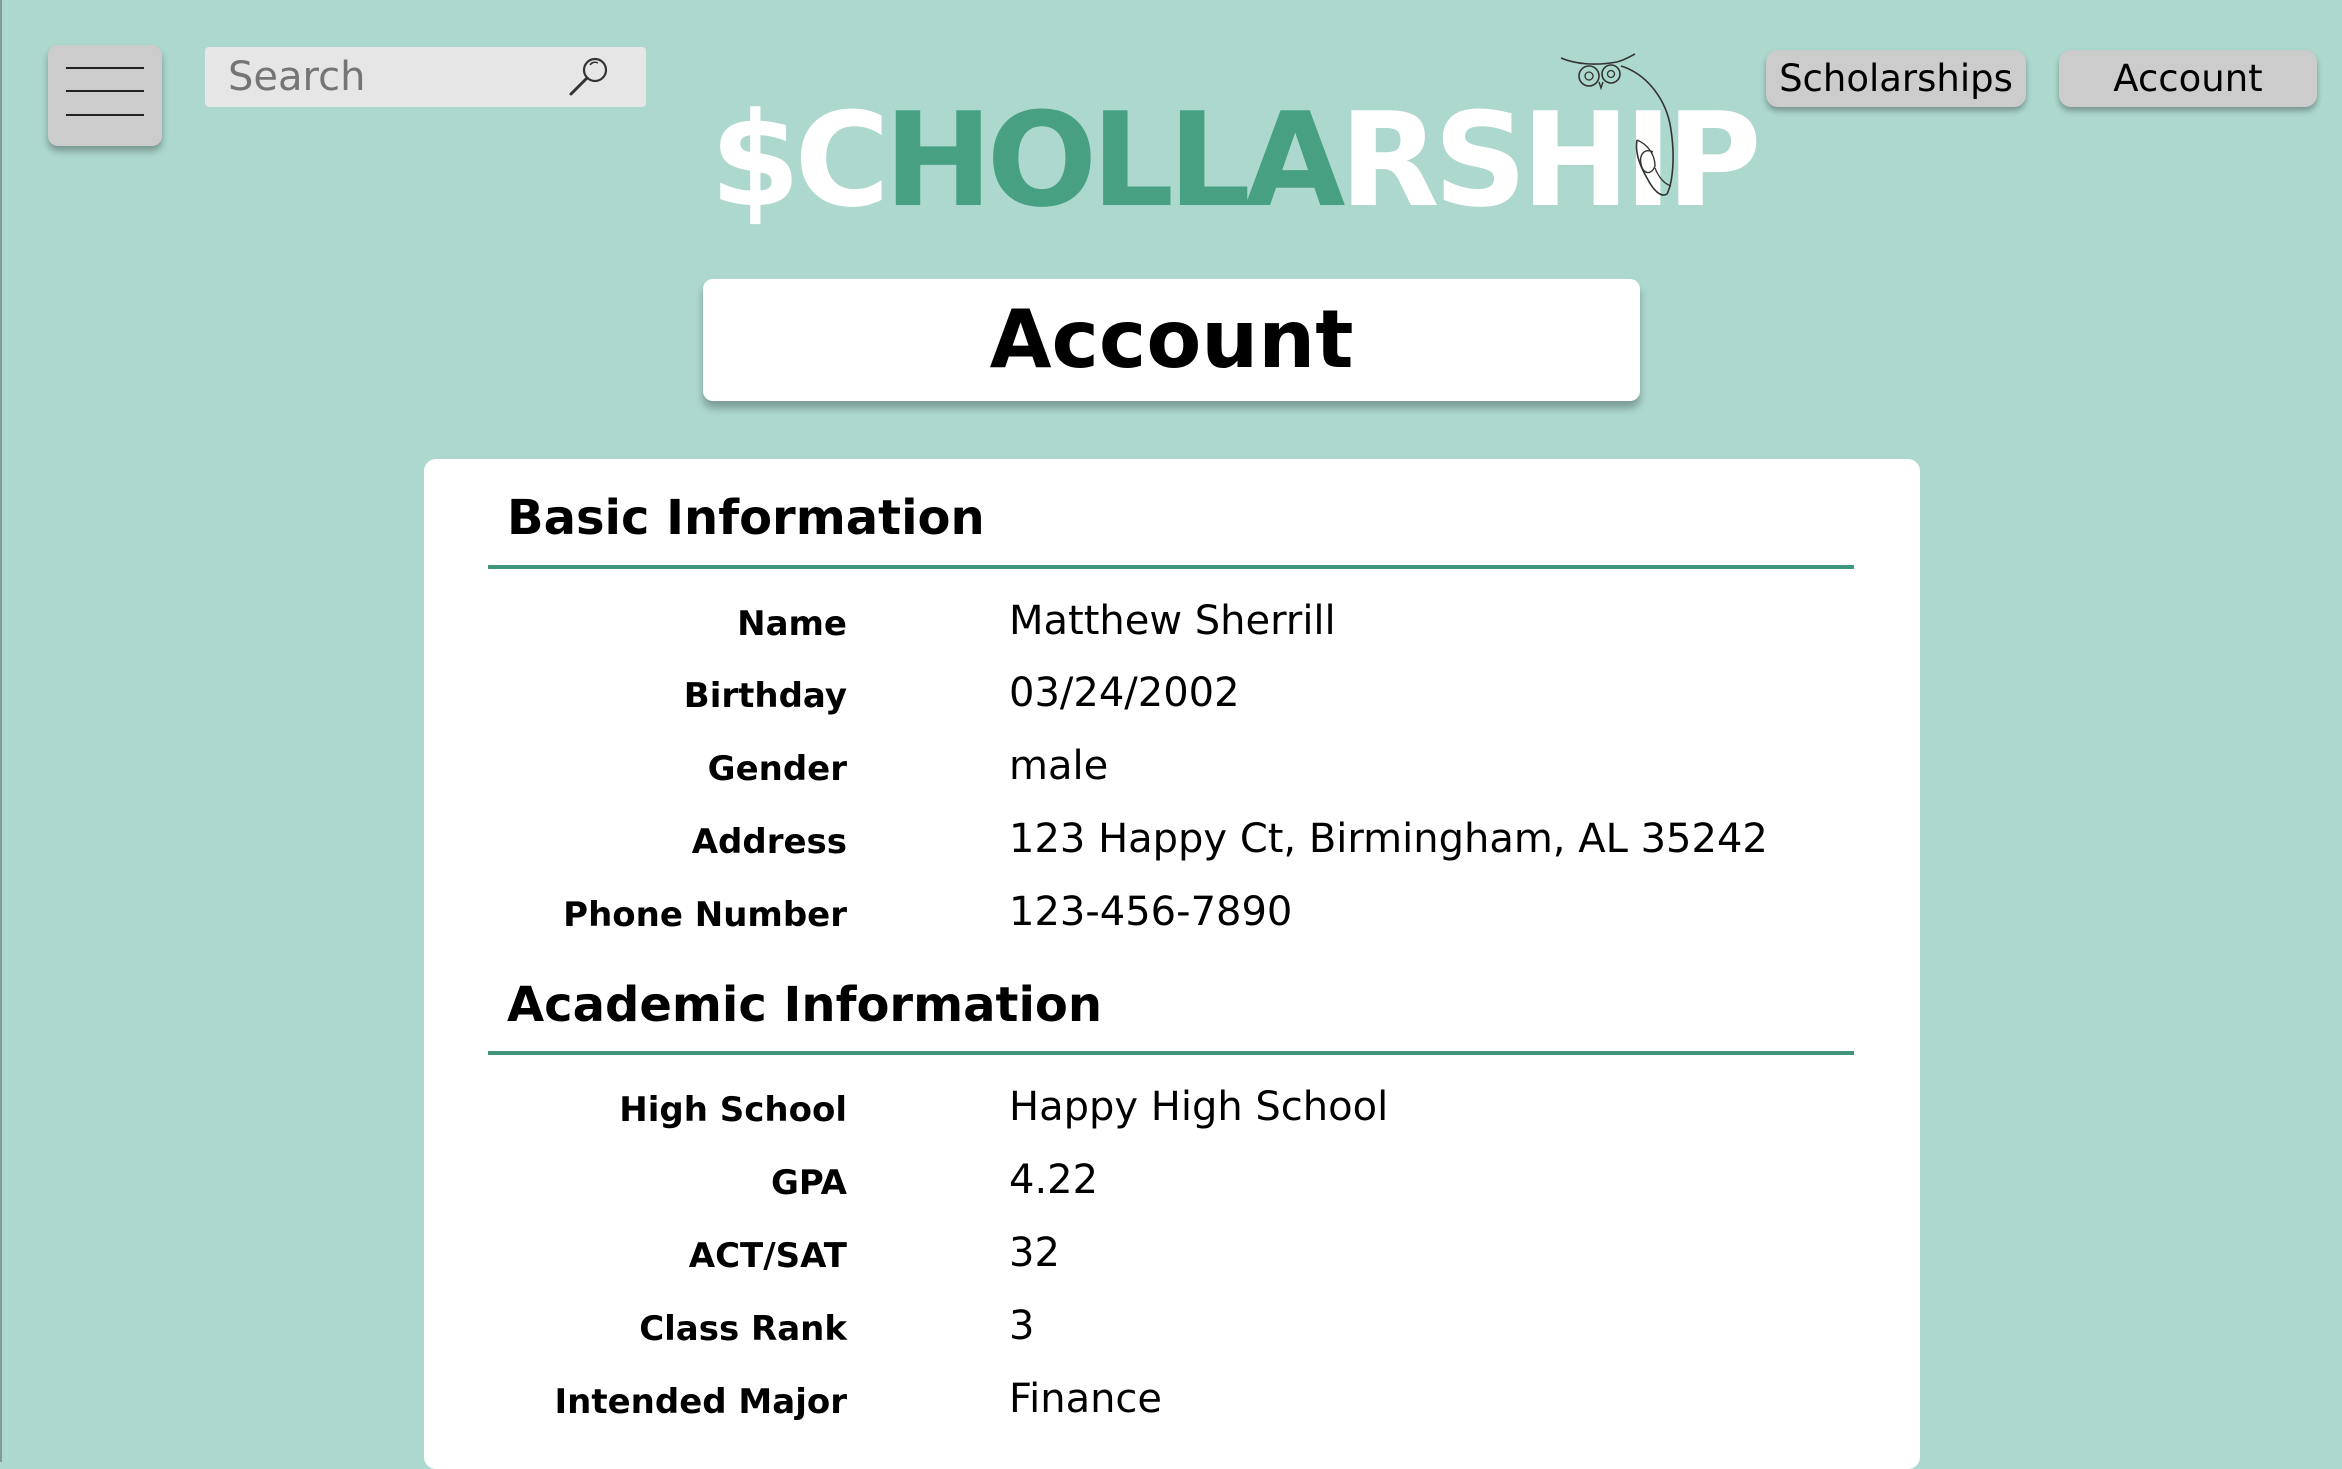 This screenshot has height=1469, width=2342. I want to click on info-row-gpa: GPA 4.22, so click(1172, 1184).